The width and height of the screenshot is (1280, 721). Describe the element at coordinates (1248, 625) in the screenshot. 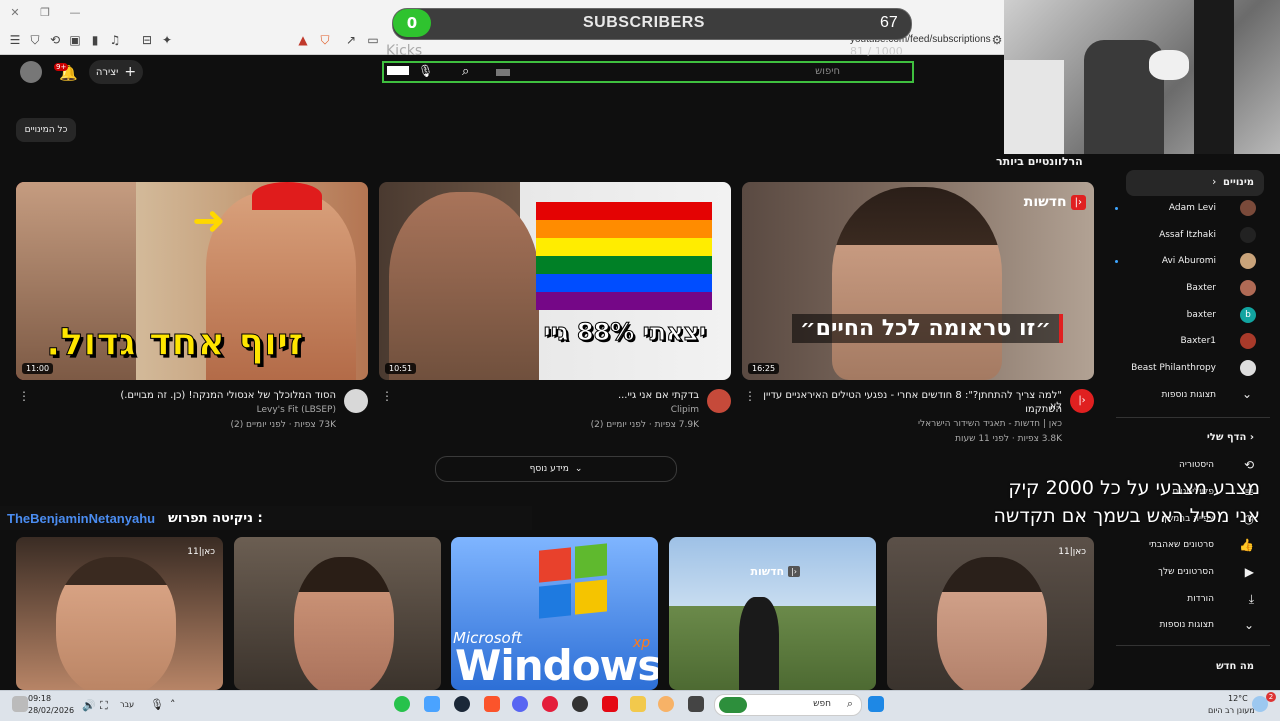

I see `chevron-down-icon: ⌄` at that location.